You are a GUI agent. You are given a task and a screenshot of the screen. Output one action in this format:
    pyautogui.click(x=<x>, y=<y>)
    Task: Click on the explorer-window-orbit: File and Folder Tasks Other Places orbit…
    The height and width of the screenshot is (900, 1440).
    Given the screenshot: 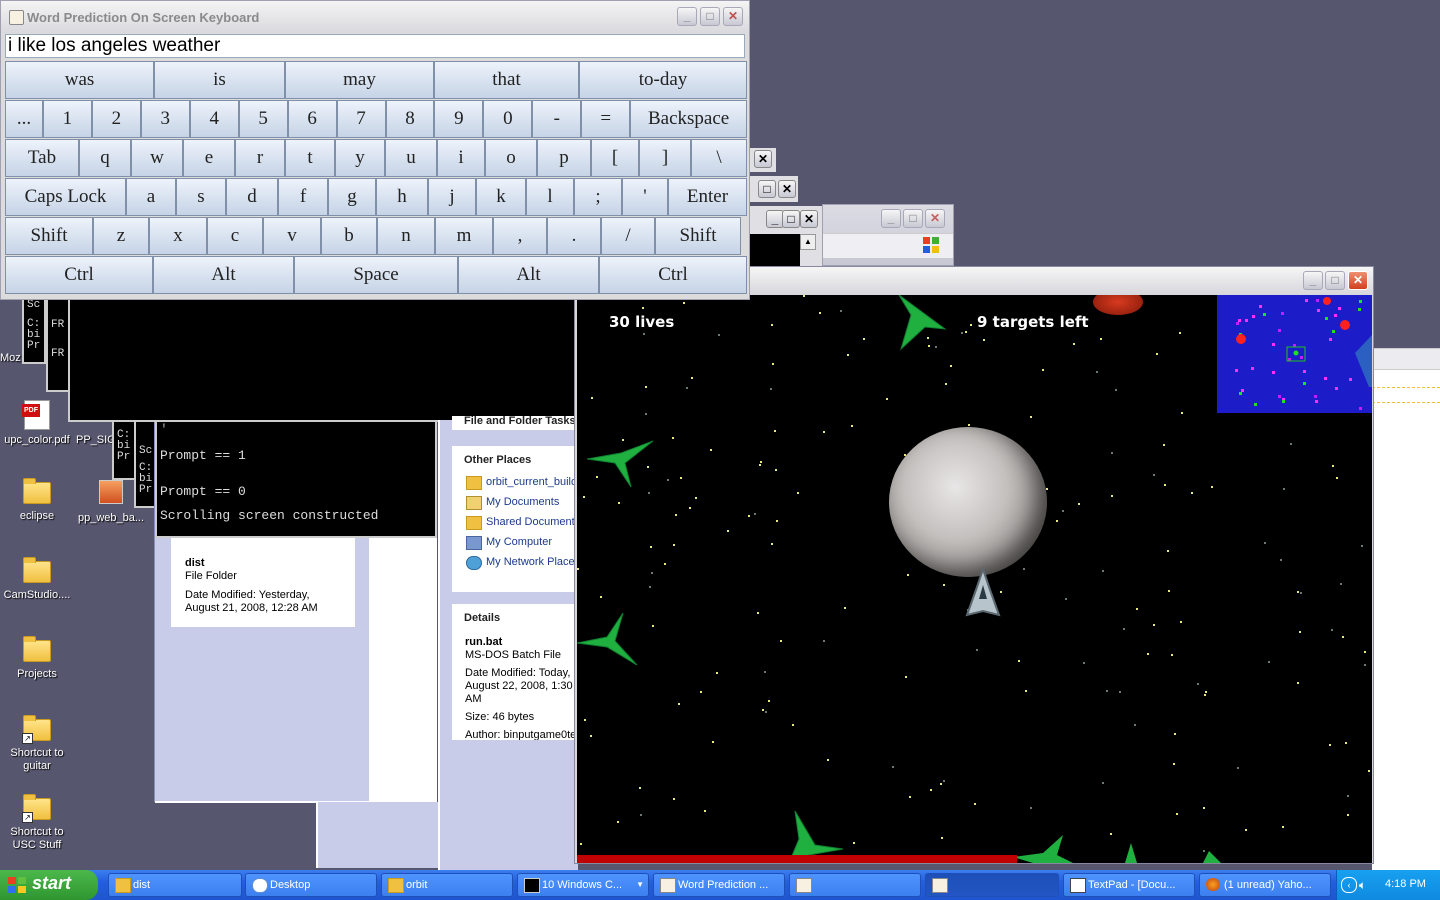 What is the action you would take?
    pyautogui.click(x=509, y=643)
    